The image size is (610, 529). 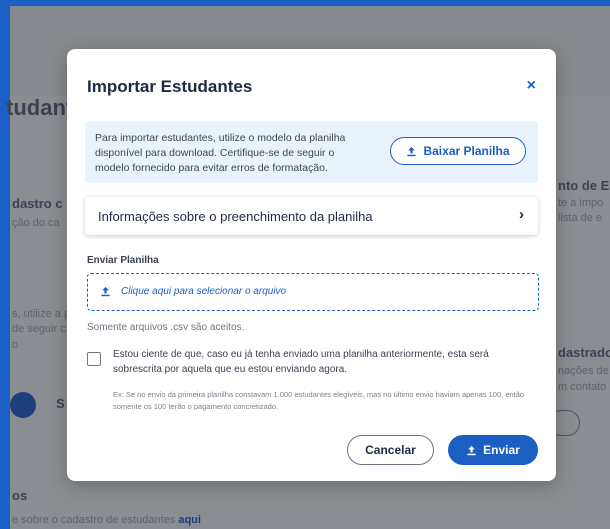 I want to click on background-bottom-text-label: e sobre o cadastro de estudantes, so click(x=94, y=520).